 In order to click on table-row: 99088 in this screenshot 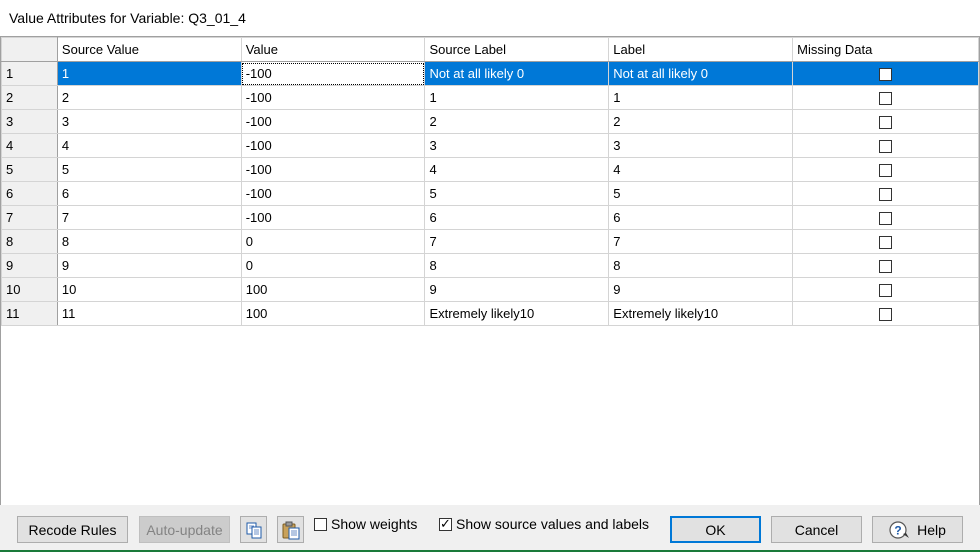, I will do `click(490, 265)`.